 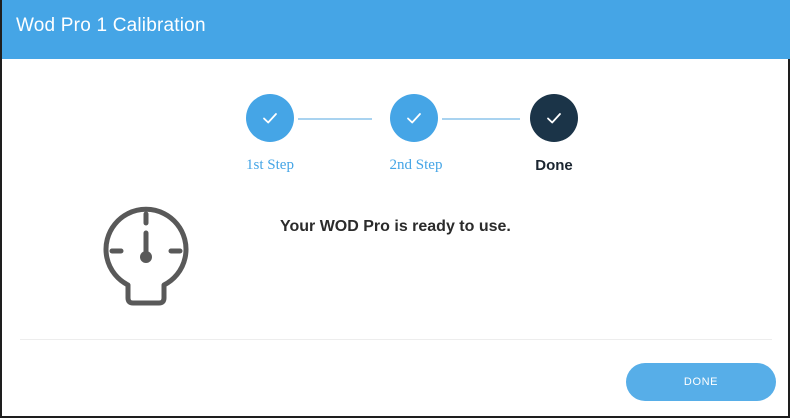 What do you see at coordinates (701, 382) in the screenshot?
I see `done-button: DONE` at bounding box center [701, 382].